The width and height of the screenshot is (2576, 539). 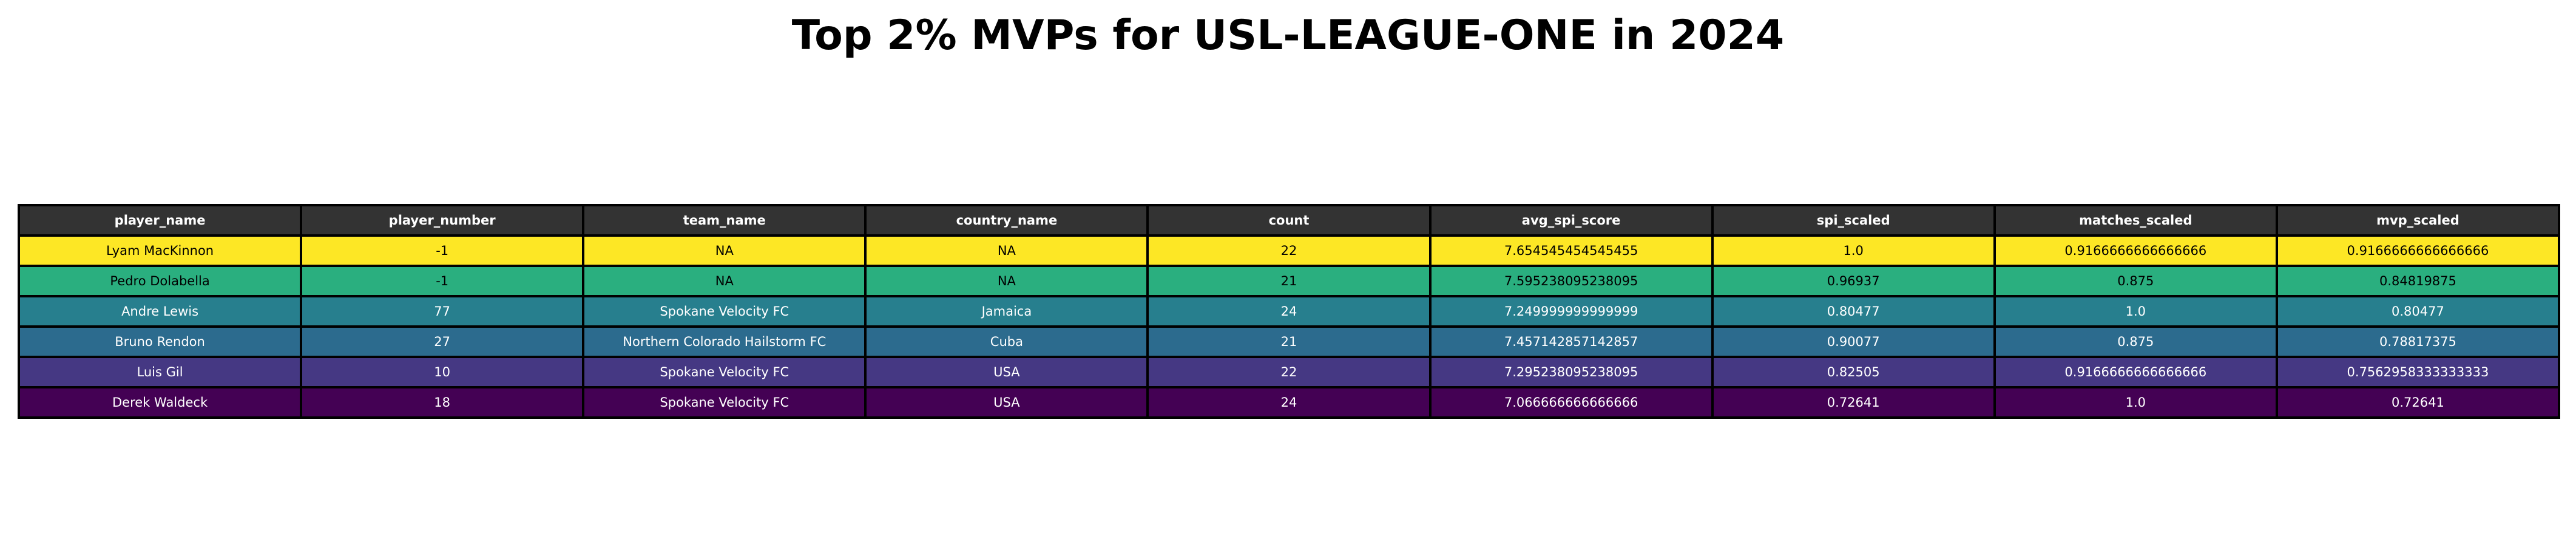 I want to click on table-cell-player-number: 27, so click(x=442, y=341).